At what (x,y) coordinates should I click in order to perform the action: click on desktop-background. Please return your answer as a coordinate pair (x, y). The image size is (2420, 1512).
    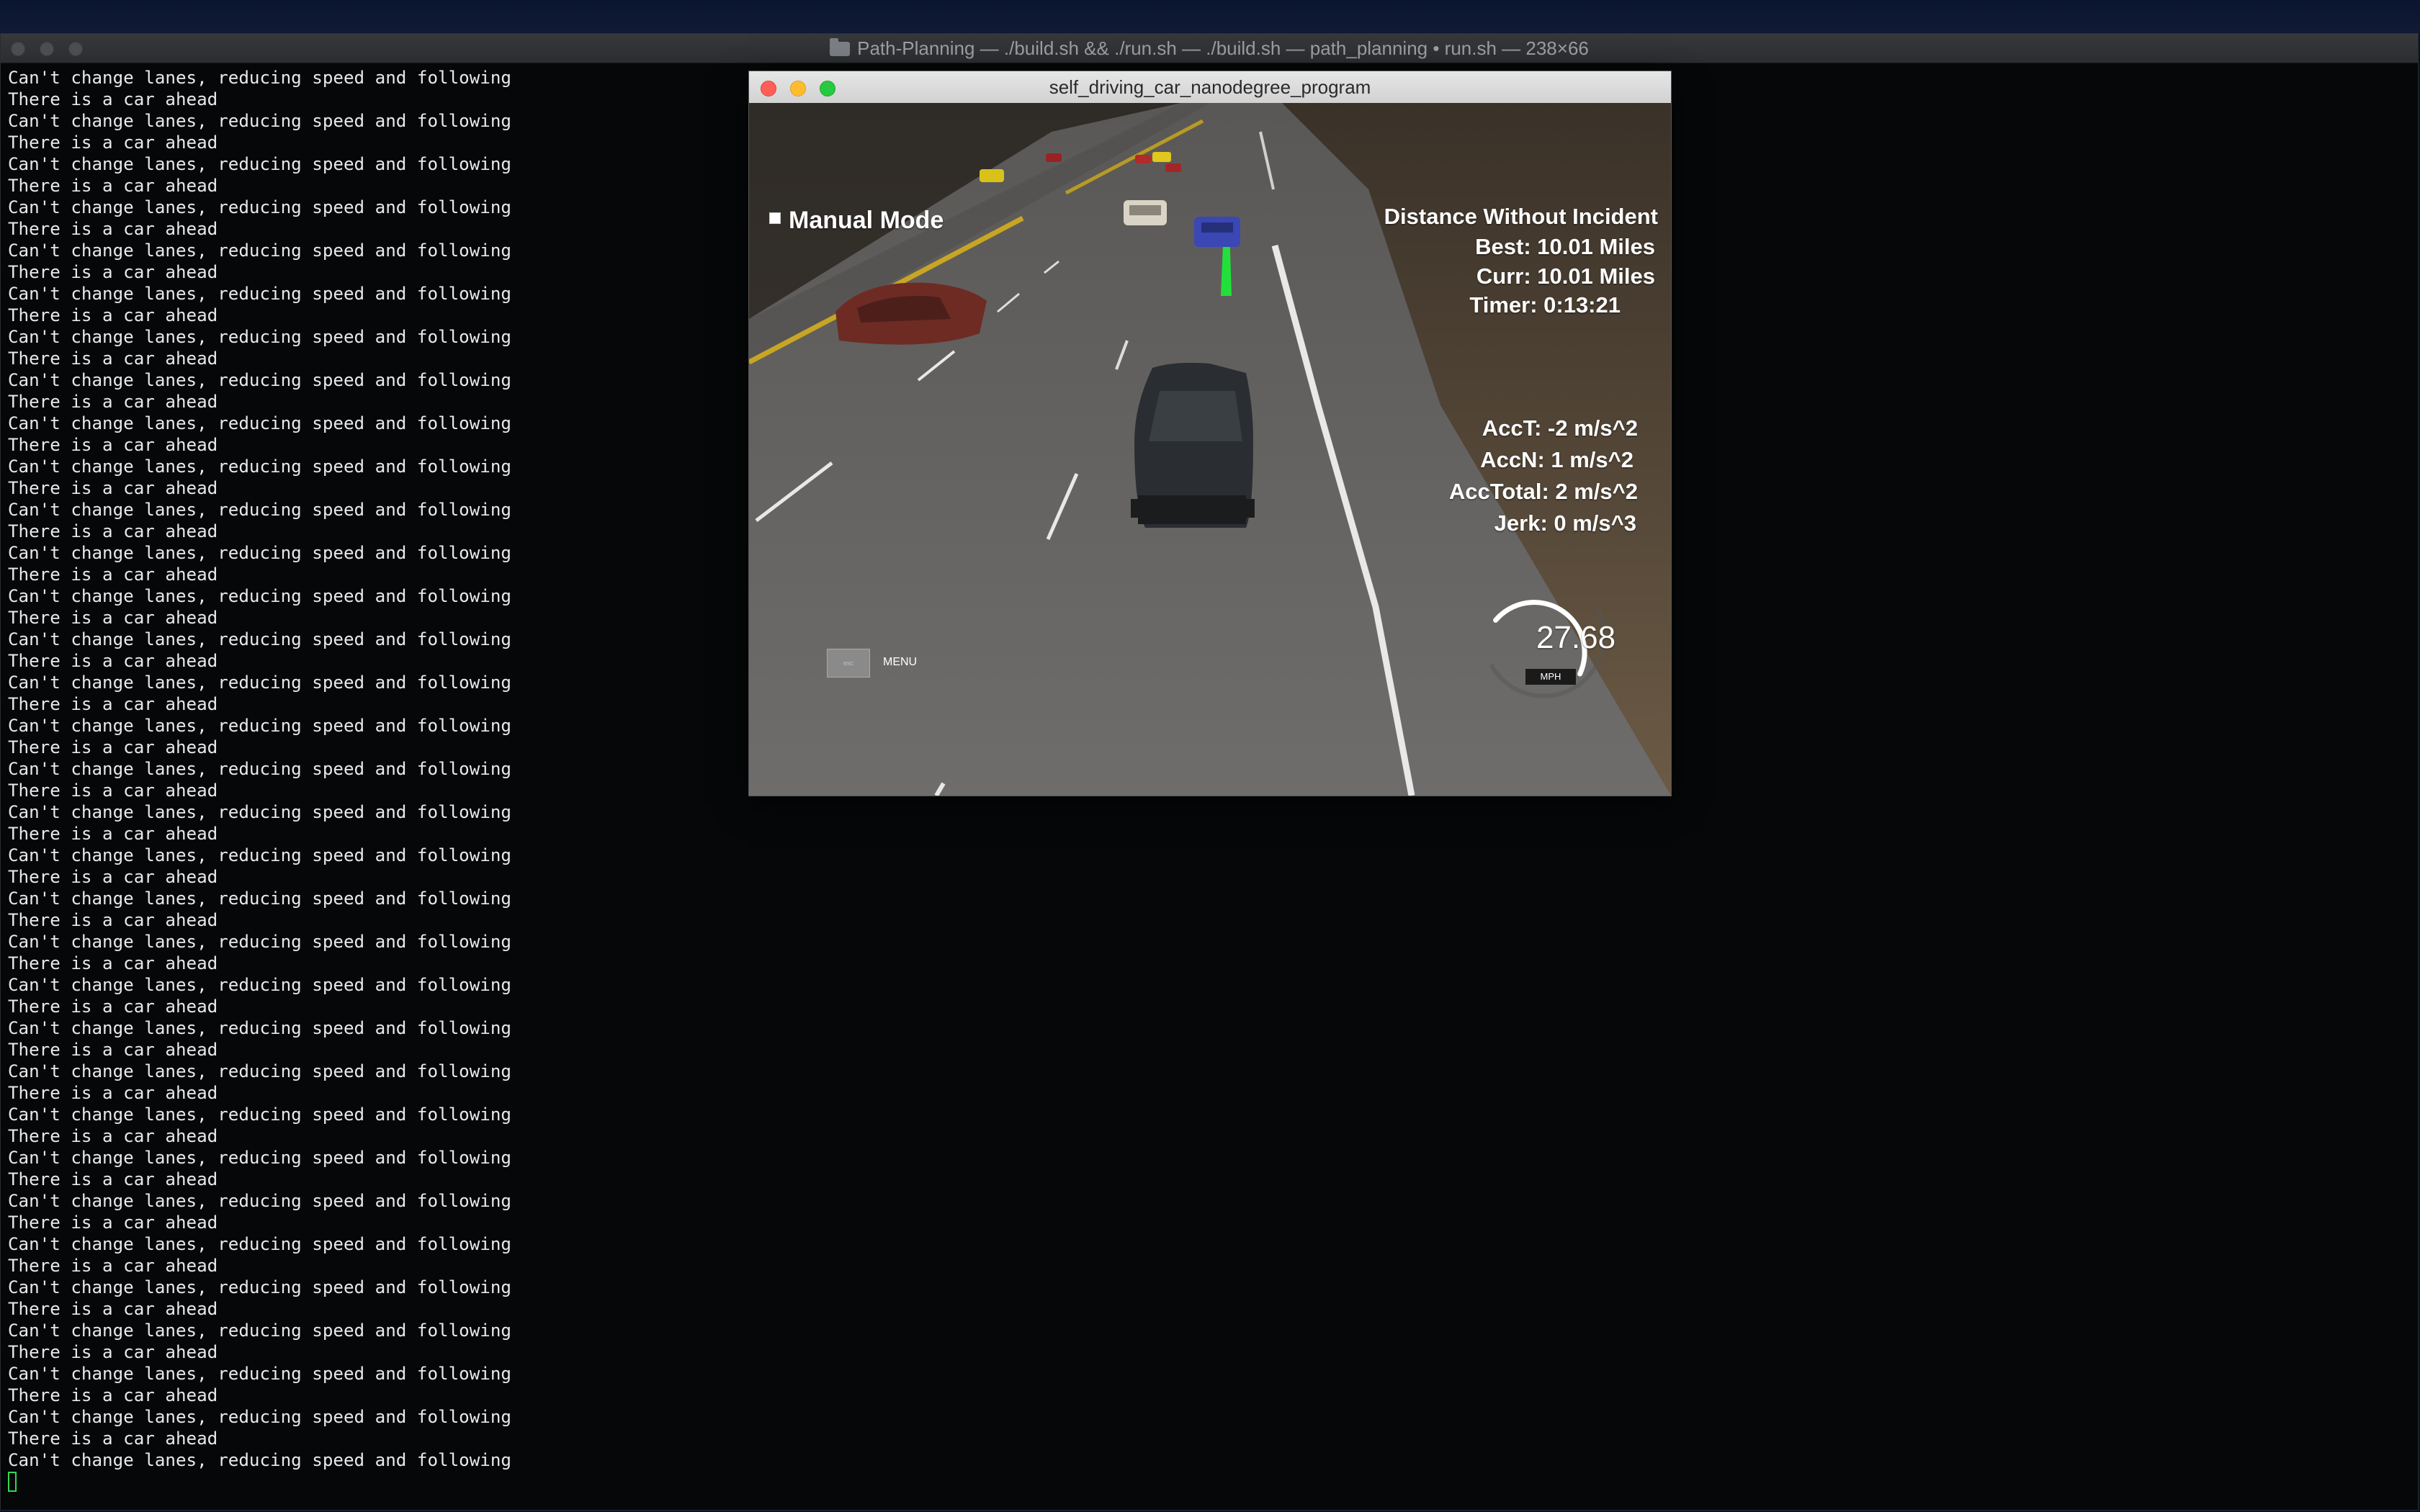
    Looking at the image, I should click on (1210, 16).